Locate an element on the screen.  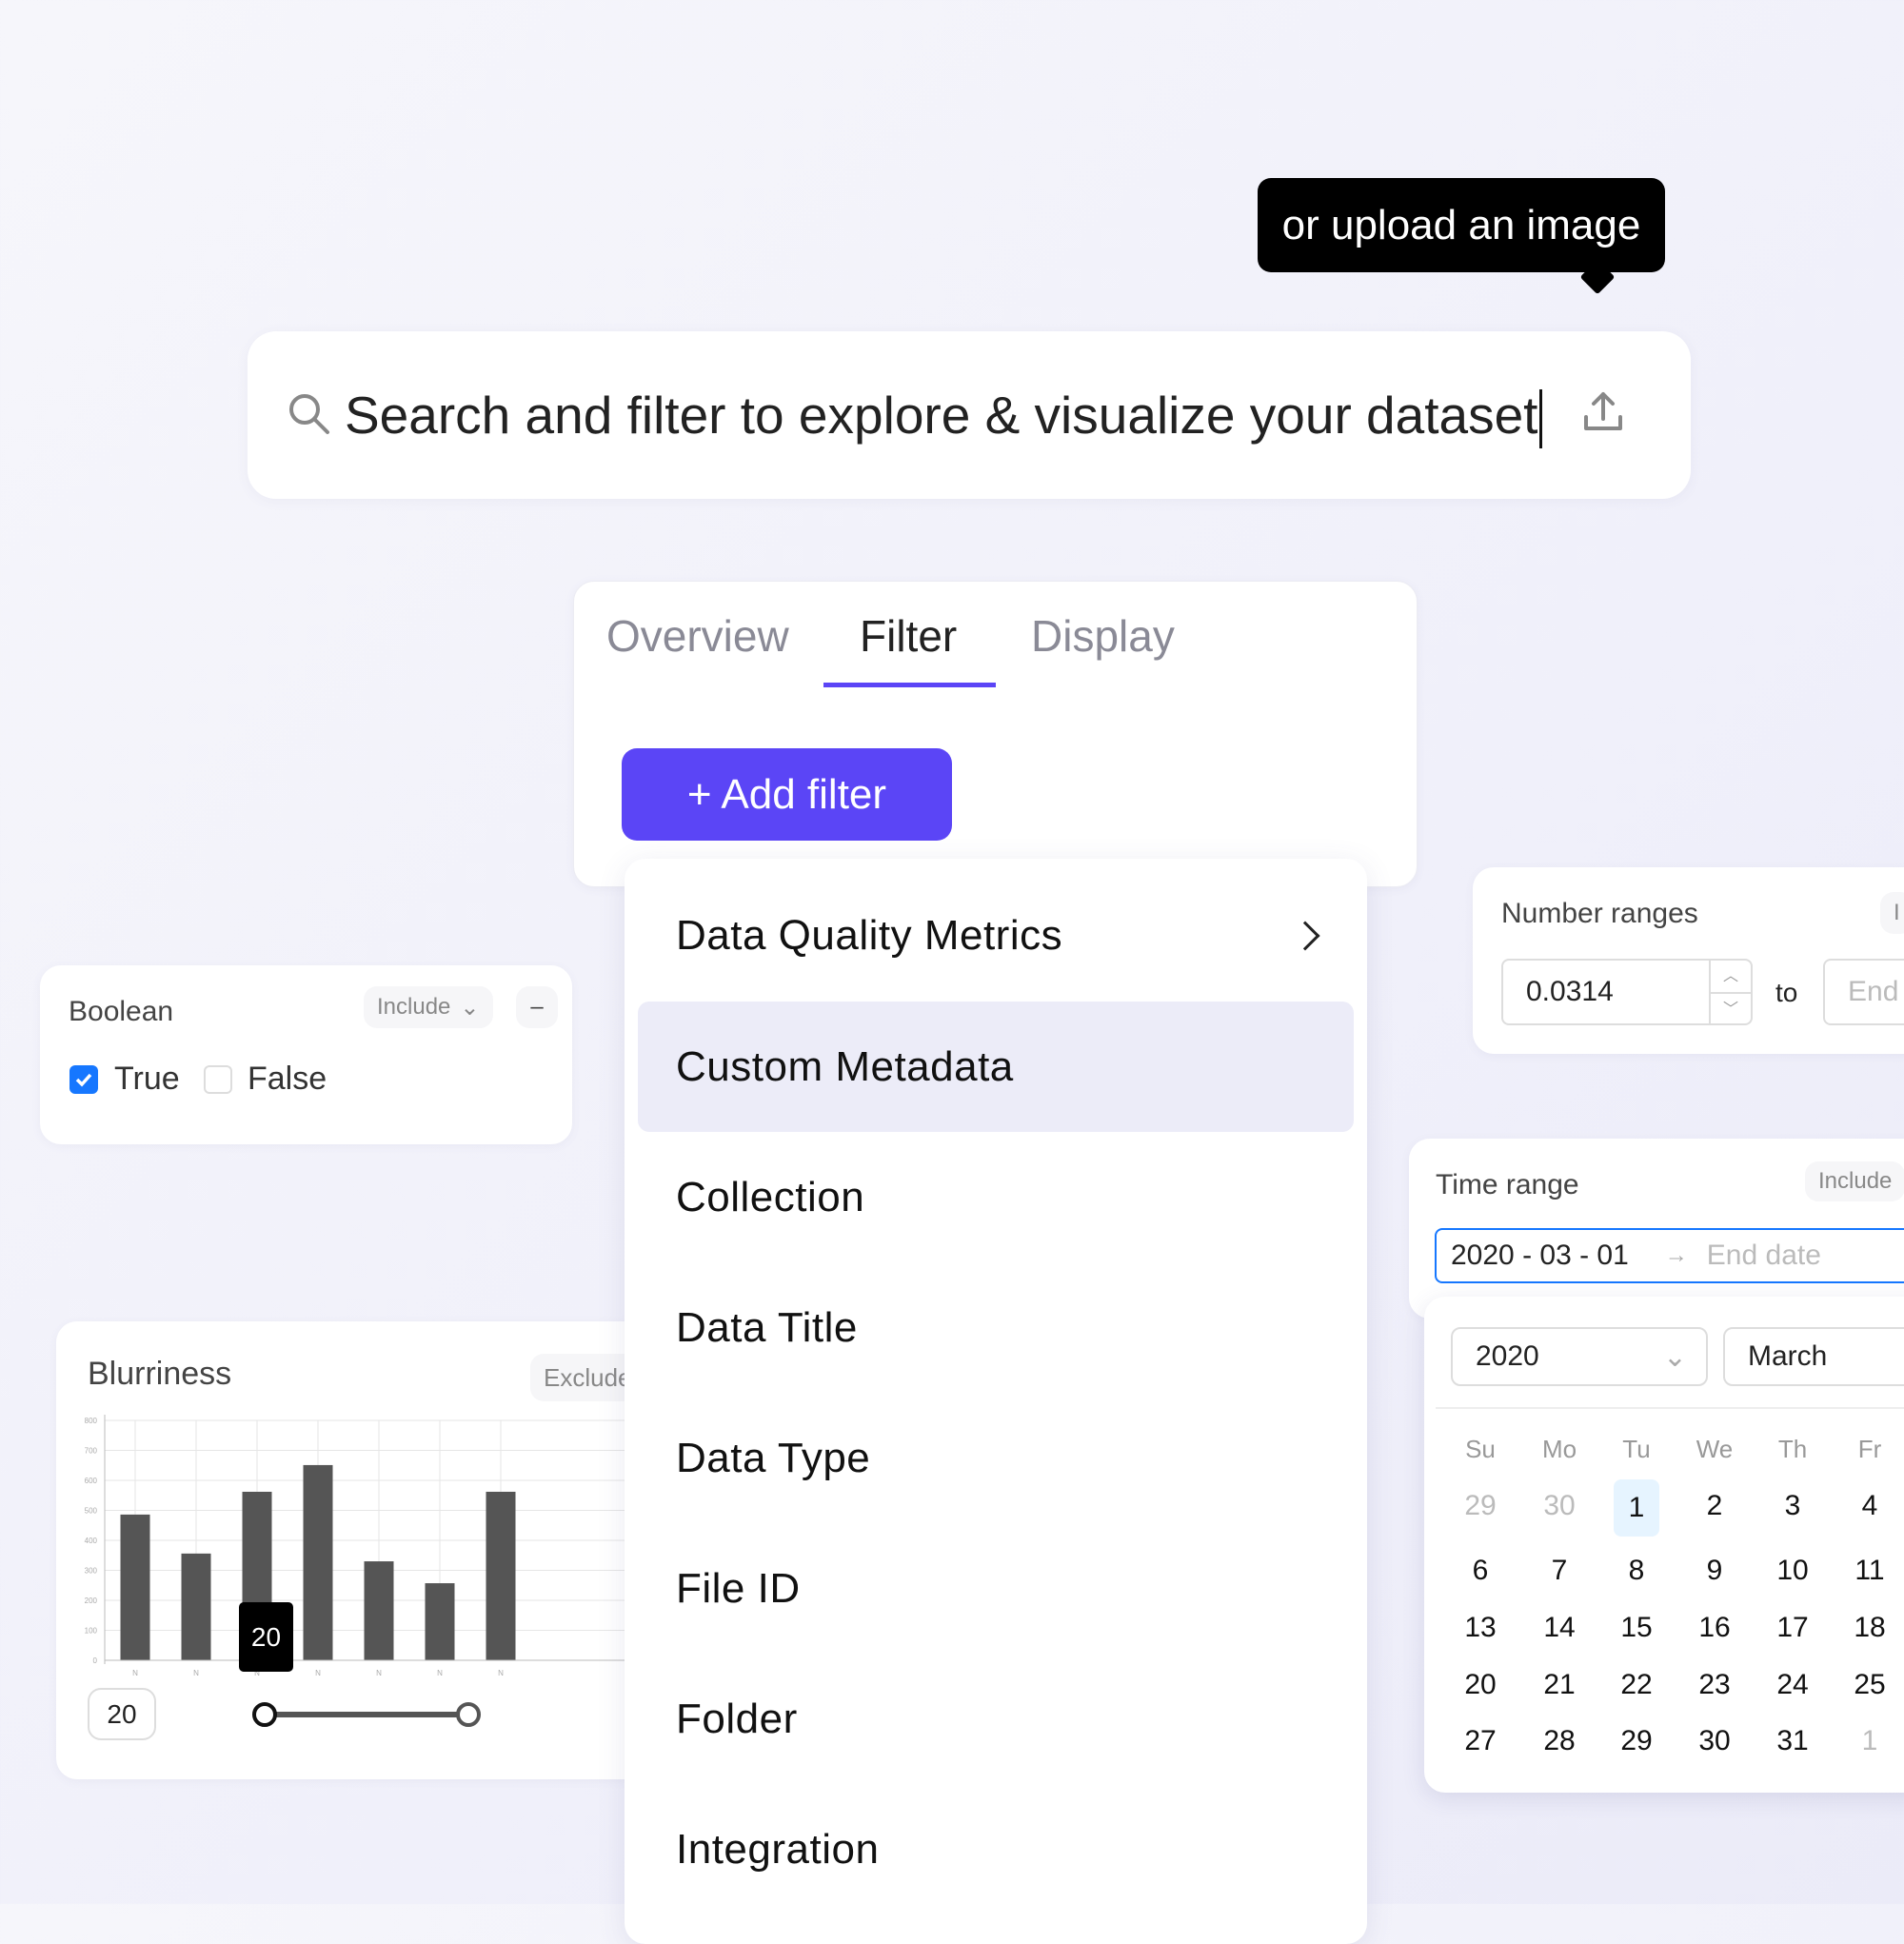
tab-overview: Overview is located at coordinates (697, 636).